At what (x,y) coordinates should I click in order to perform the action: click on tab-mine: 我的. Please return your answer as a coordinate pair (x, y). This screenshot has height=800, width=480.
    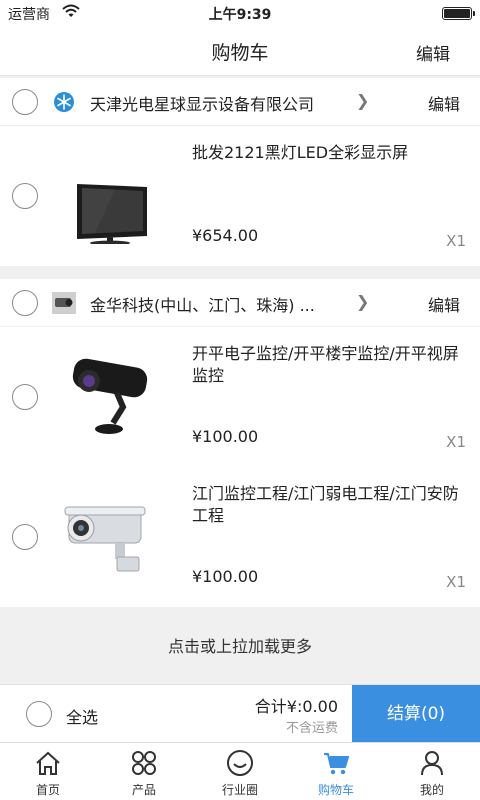
    Looking at the image, I should click on (432, 771).